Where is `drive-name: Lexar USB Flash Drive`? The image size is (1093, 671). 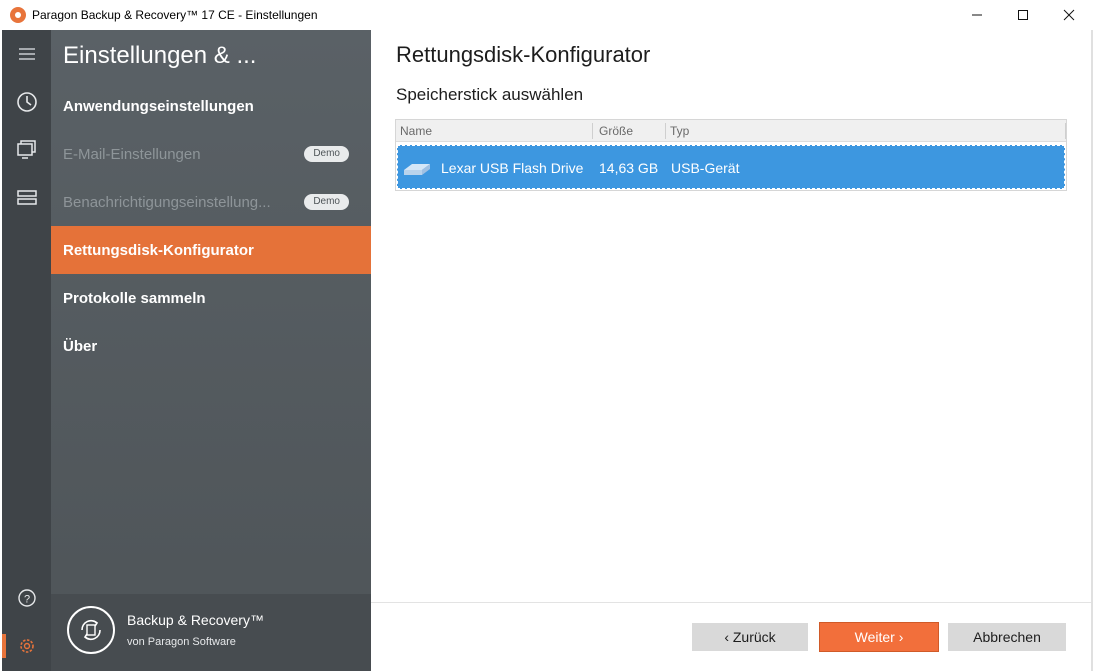 drive-name: Lexar USB Flash Drive is located at coordinates (512, 168).